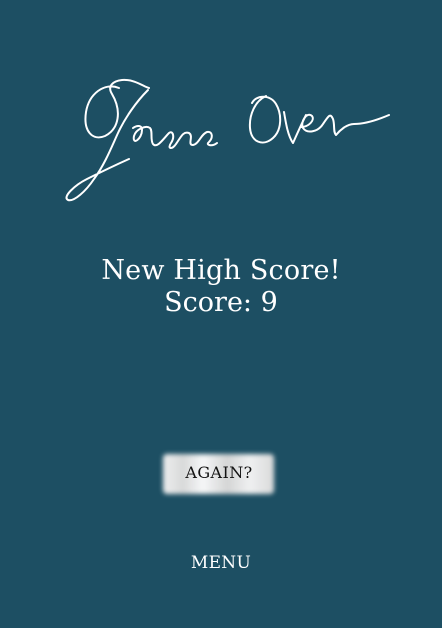 The image size is (442, 628). I want to click on again-button: AGAIN?, so click(219, 475).